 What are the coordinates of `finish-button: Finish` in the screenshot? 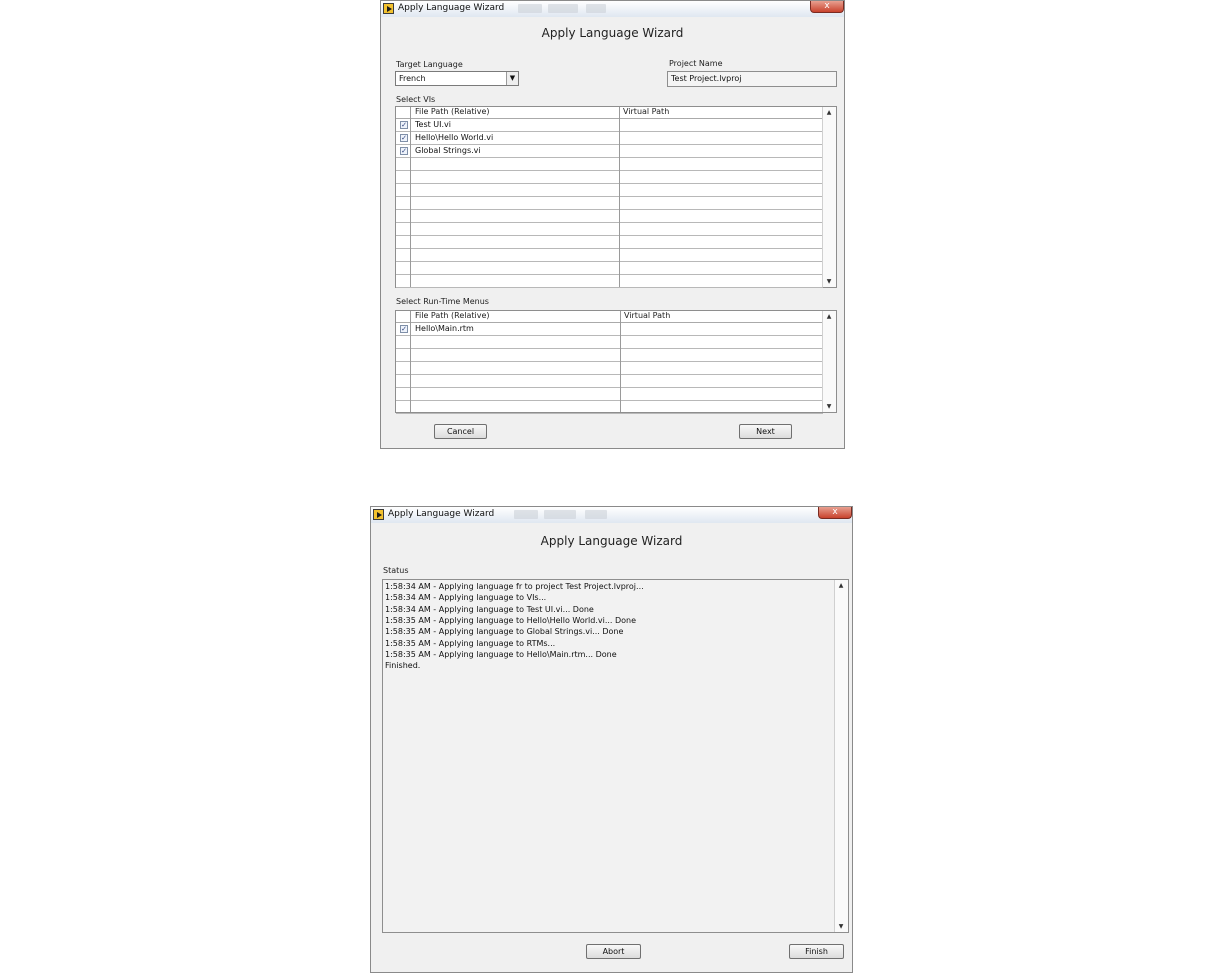 It's located at (816, 951).